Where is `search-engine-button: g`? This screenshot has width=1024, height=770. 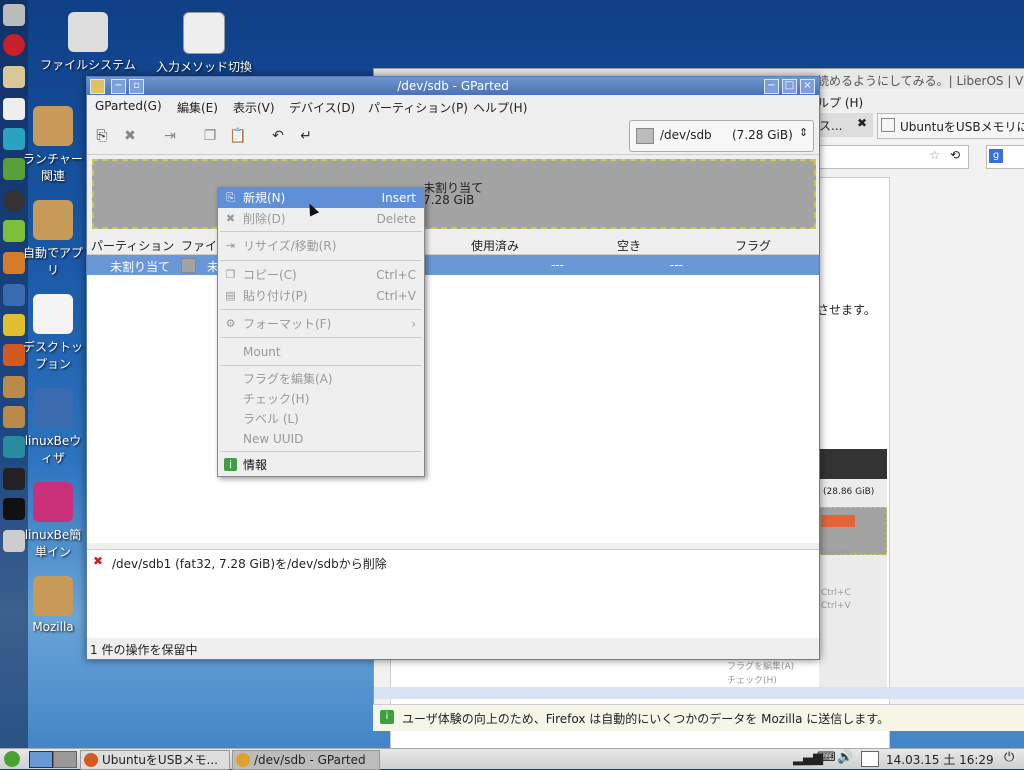 search-engine-button: g is located at coordinates (1005, 157).